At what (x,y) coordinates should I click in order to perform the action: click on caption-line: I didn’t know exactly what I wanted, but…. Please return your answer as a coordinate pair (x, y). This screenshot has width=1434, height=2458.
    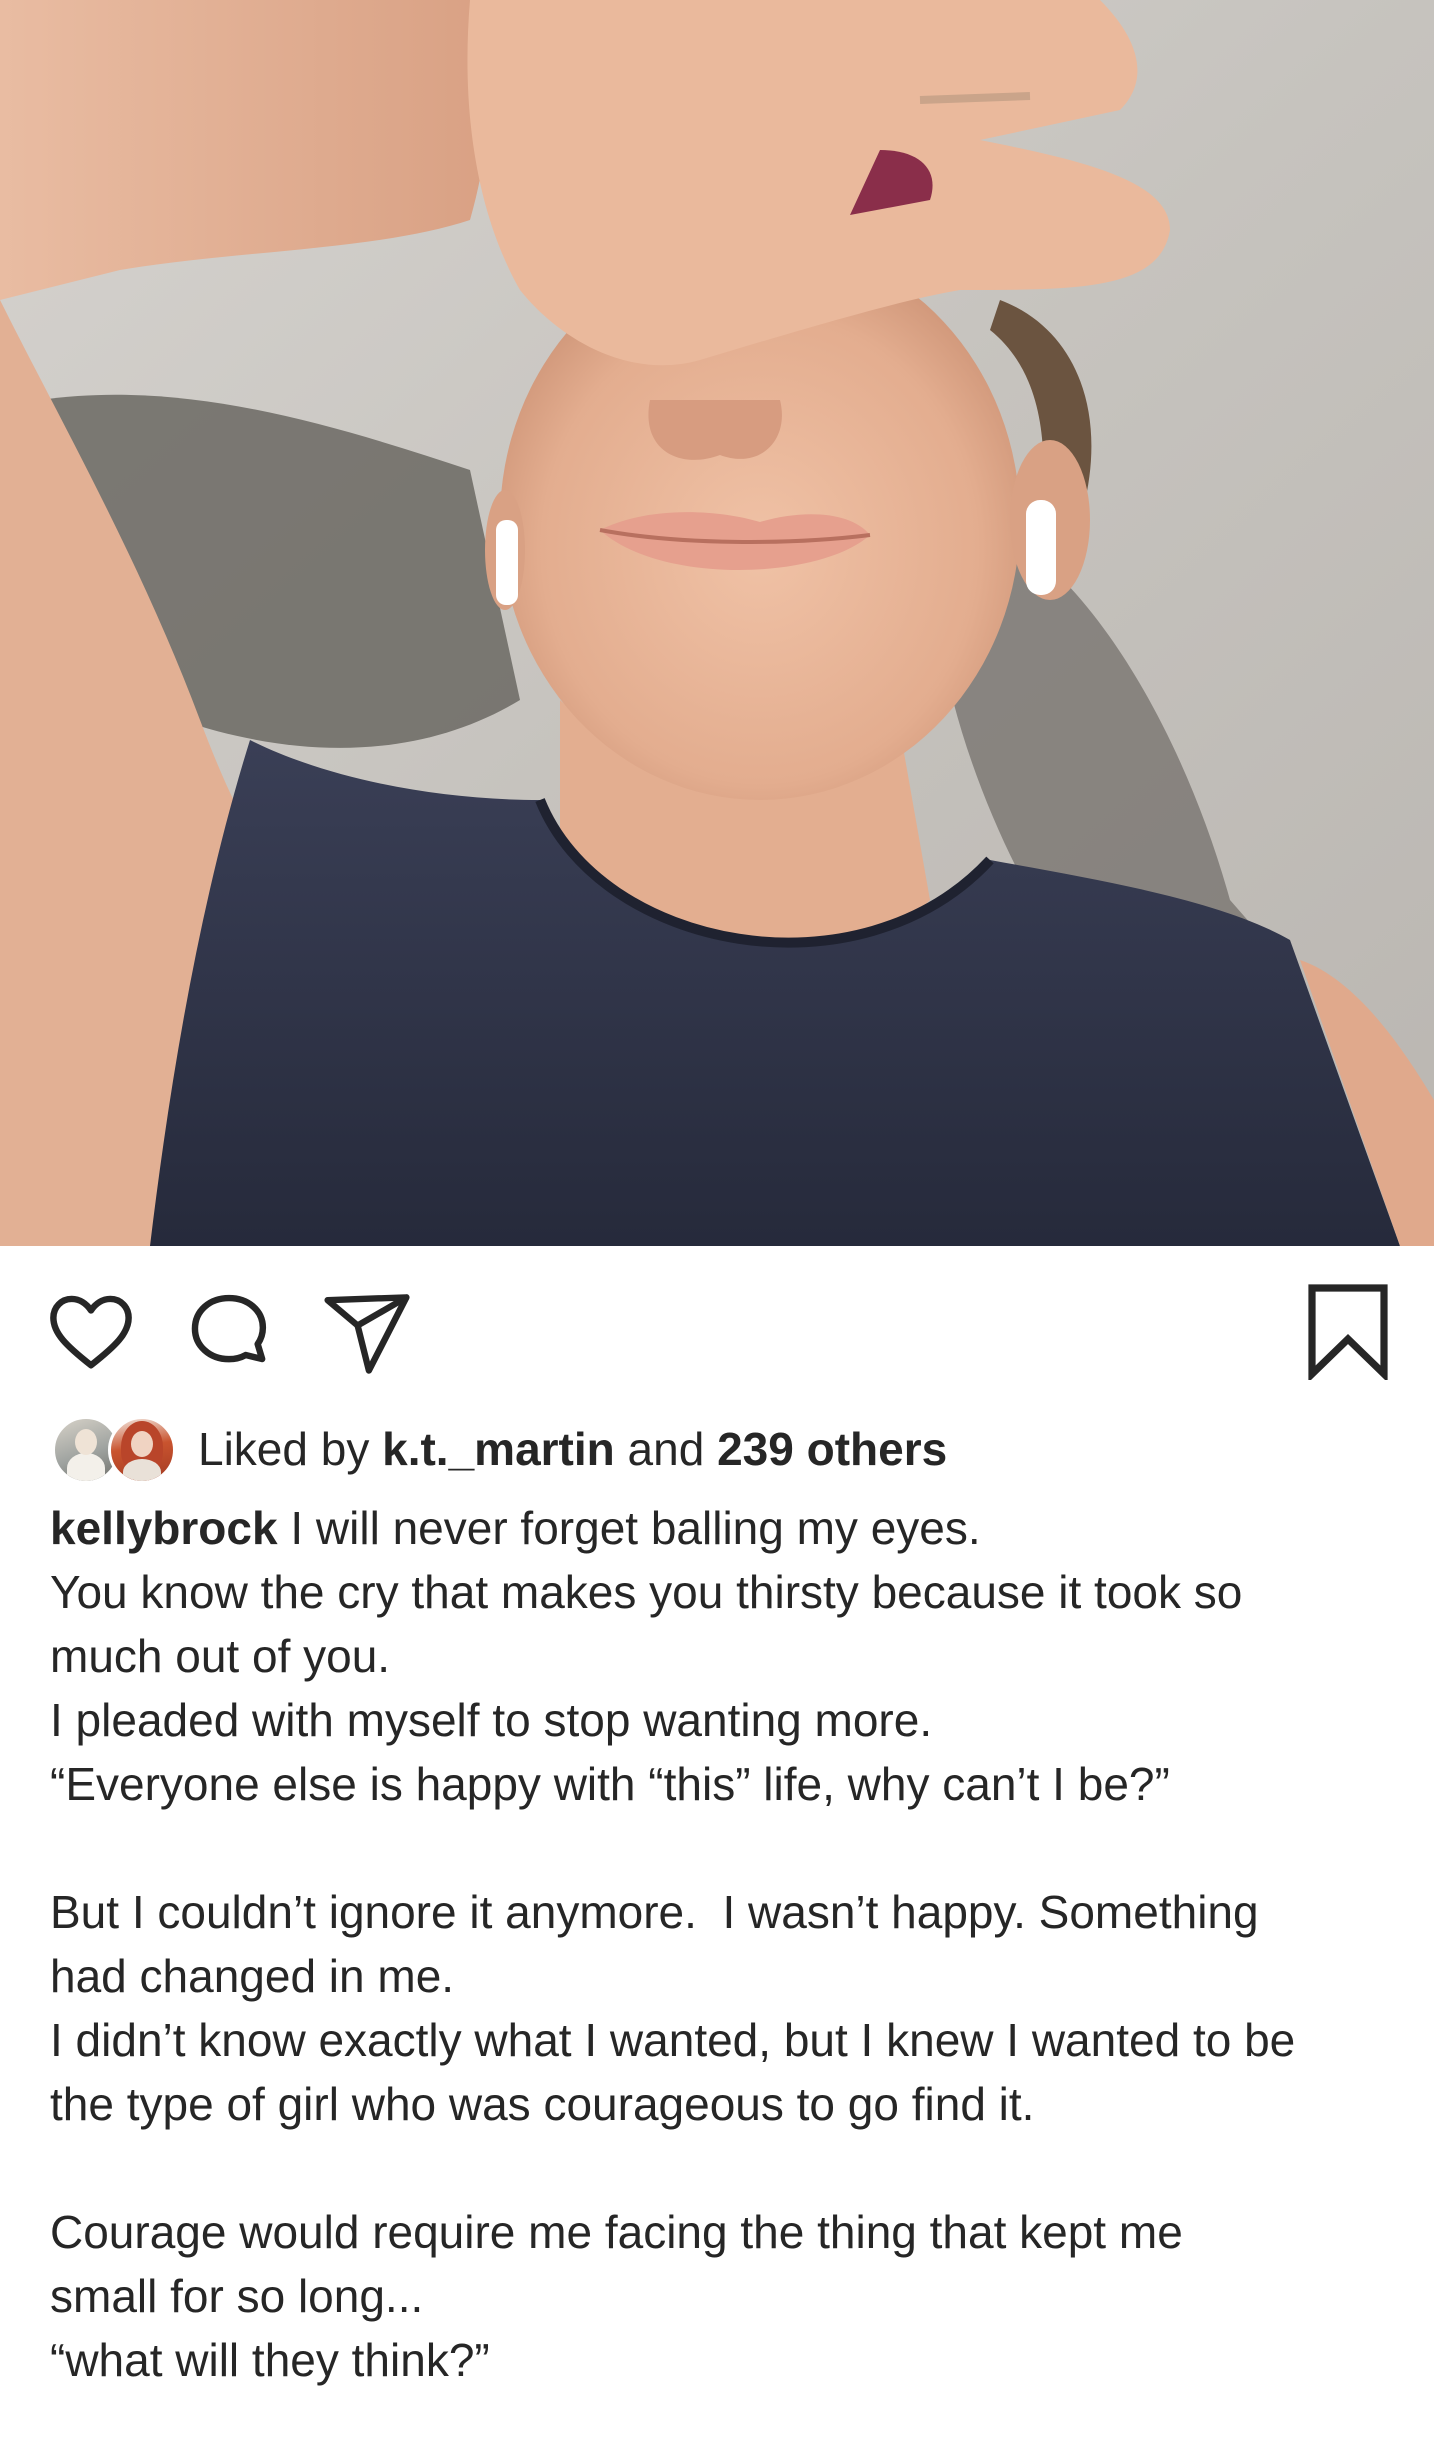
    Looking at the image, I should click on (673, 2040).